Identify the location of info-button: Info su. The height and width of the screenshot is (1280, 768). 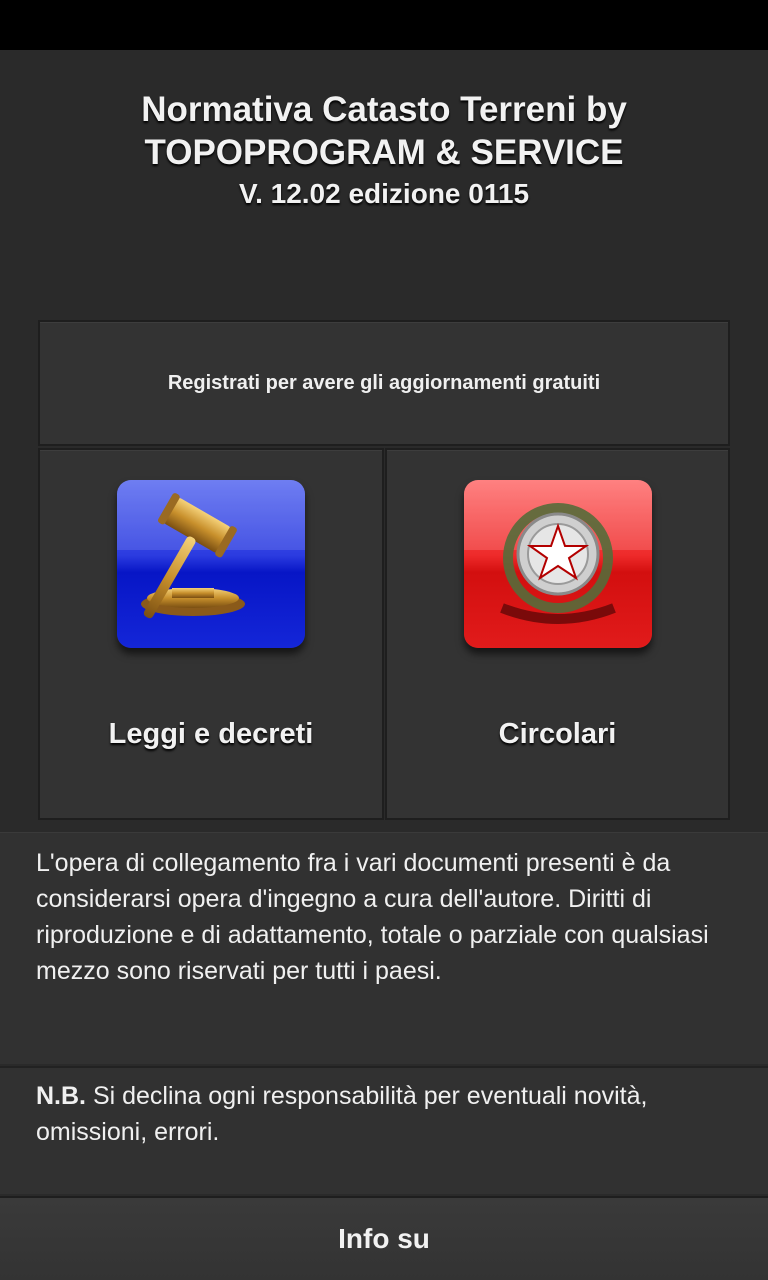
(384, 1238).